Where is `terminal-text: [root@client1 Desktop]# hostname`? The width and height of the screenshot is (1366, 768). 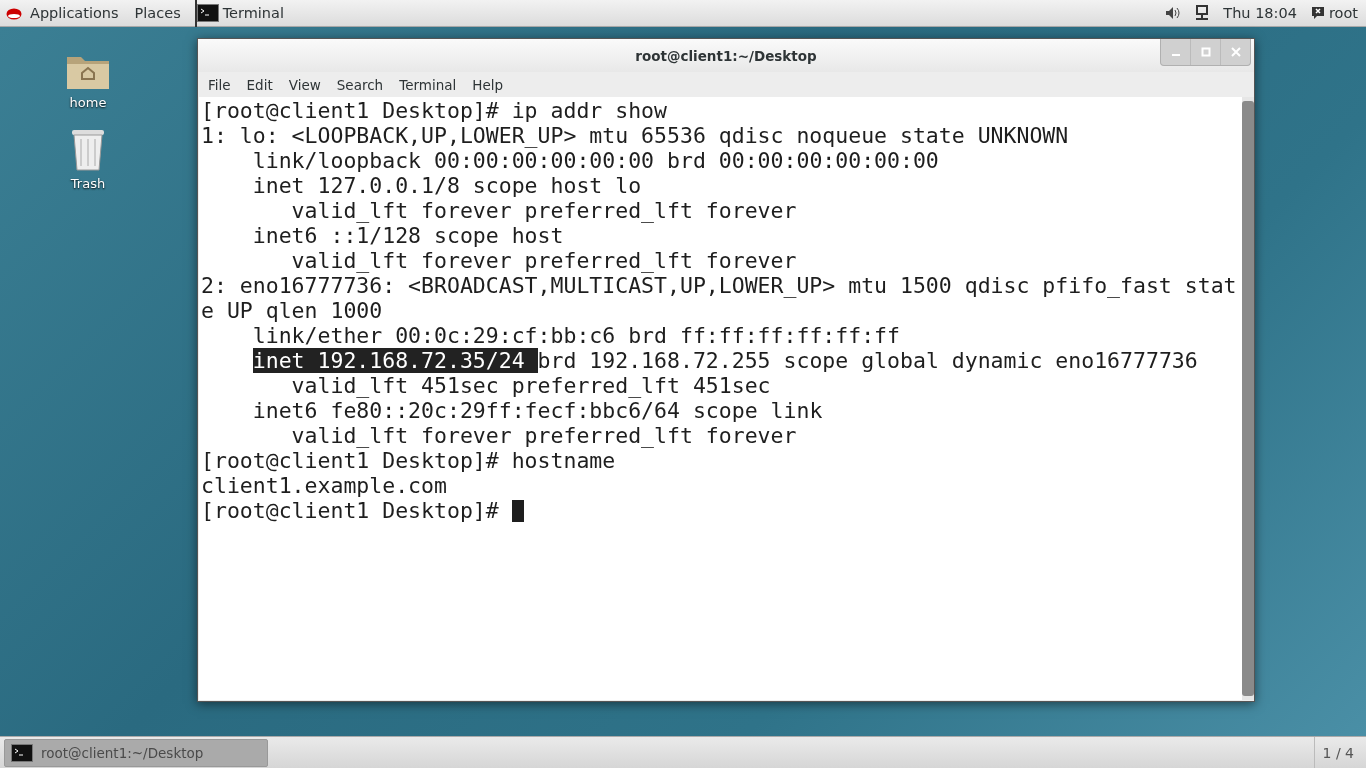 terminal-text: [root@client1 Desktop]# hostname is located at coordinates (408, 460).